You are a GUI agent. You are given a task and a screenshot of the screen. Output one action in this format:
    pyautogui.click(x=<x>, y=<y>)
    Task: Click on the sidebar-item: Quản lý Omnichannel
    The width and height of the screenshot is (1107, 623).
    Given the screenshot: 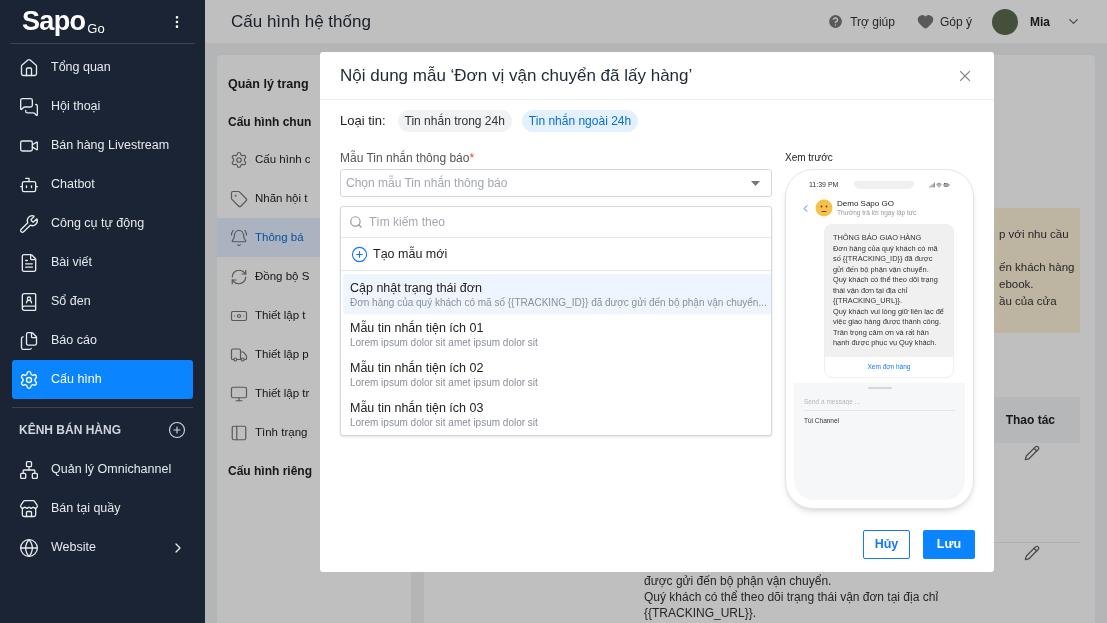 What is the action you would take?
    pyautogui.click(x=102, y=469)
    